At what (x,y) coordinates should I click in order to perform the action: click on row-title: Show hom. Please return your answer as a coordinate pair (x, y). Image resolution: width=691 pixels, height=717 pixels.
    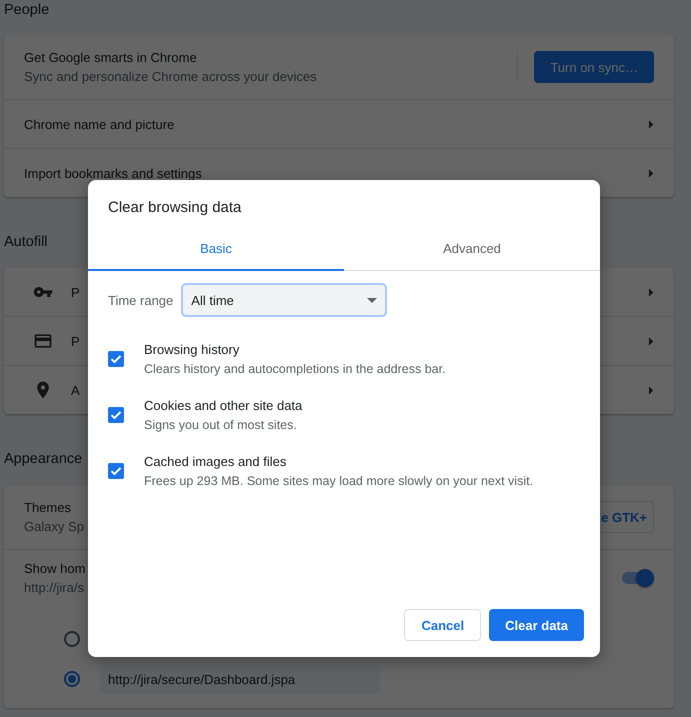
    Looking at the image, I should click on (55, 568).